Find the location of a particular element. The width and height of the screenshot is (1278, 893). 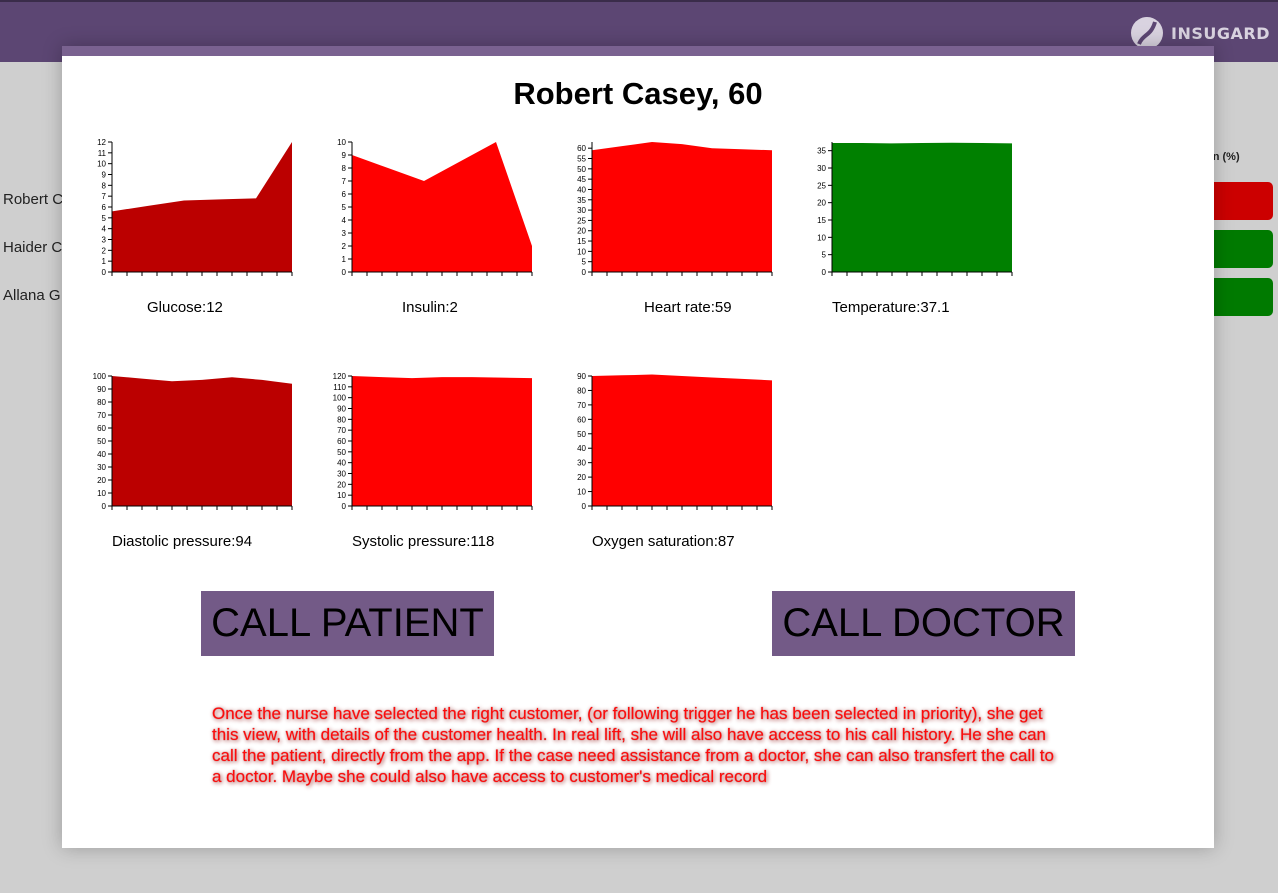

area-chart: 0 5 10 15 20 25 30 35 is located at coordinates (915, 209).